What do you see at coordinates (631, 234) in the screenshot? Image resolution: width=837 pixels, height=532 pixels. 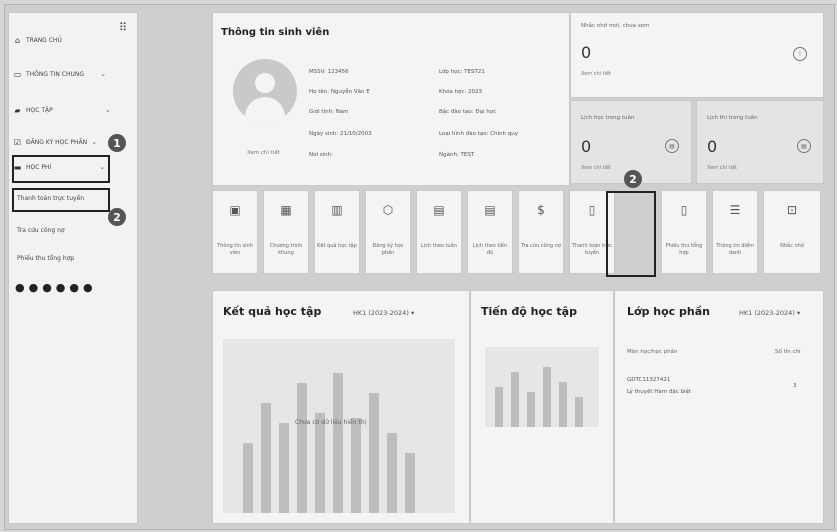 I see `highlight-box-online-payment-tile` at bounding box center [631, 234].